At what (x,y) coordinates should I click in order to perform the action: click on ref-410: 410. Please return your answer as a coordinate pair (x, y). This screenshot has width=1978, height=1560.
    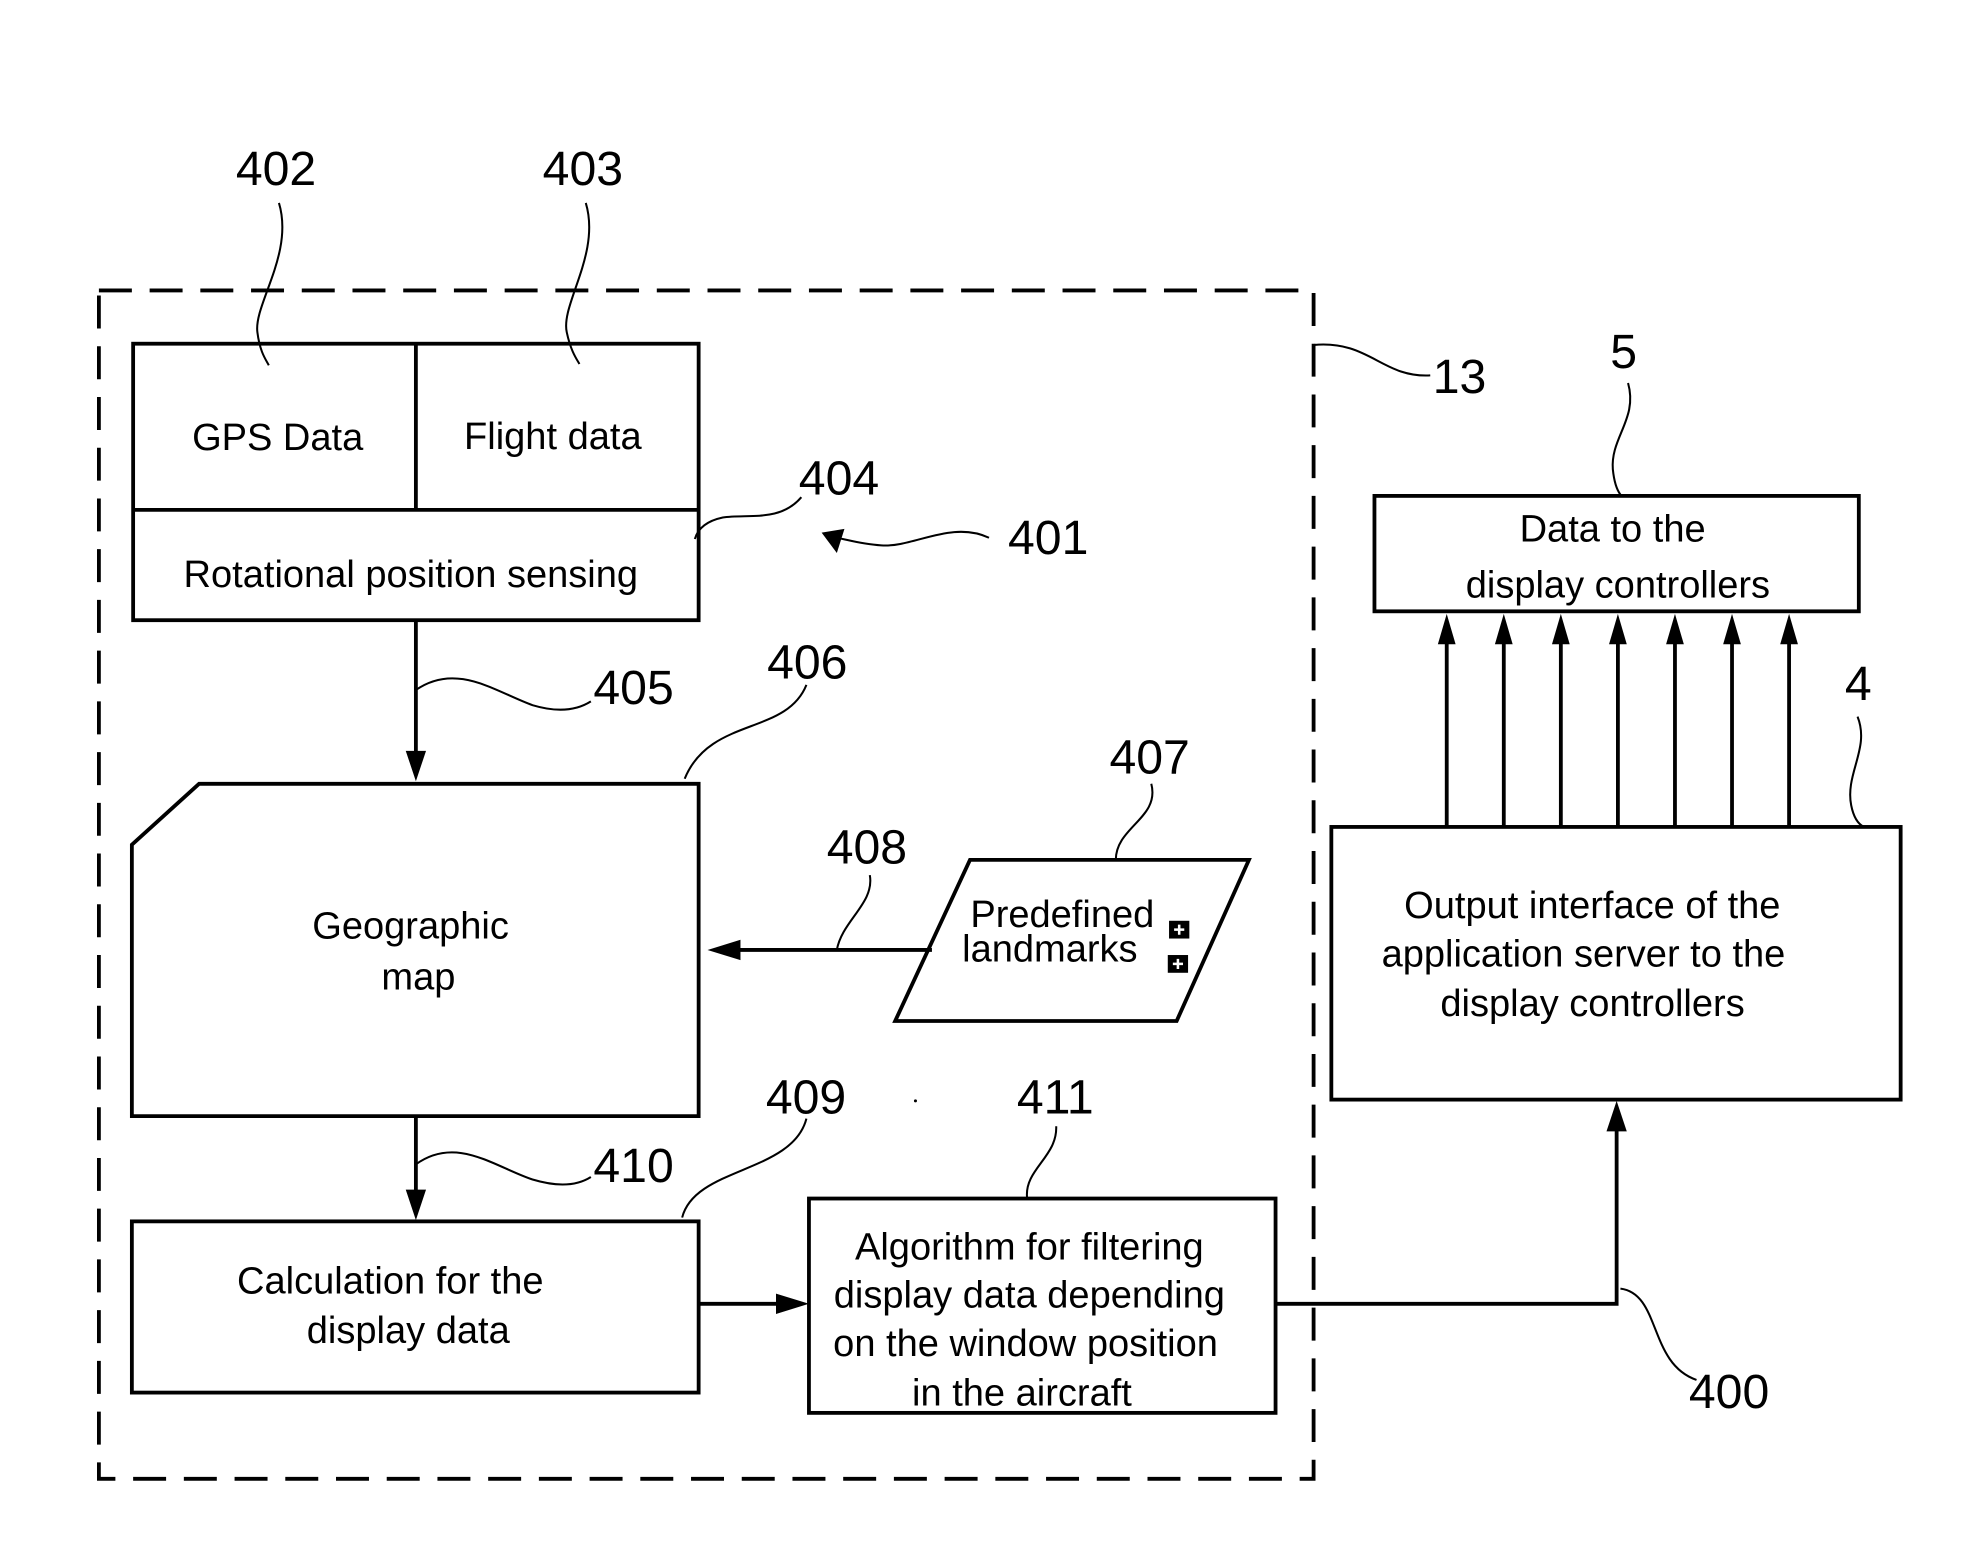
    Looking at the image, I should click on (633, 1166).